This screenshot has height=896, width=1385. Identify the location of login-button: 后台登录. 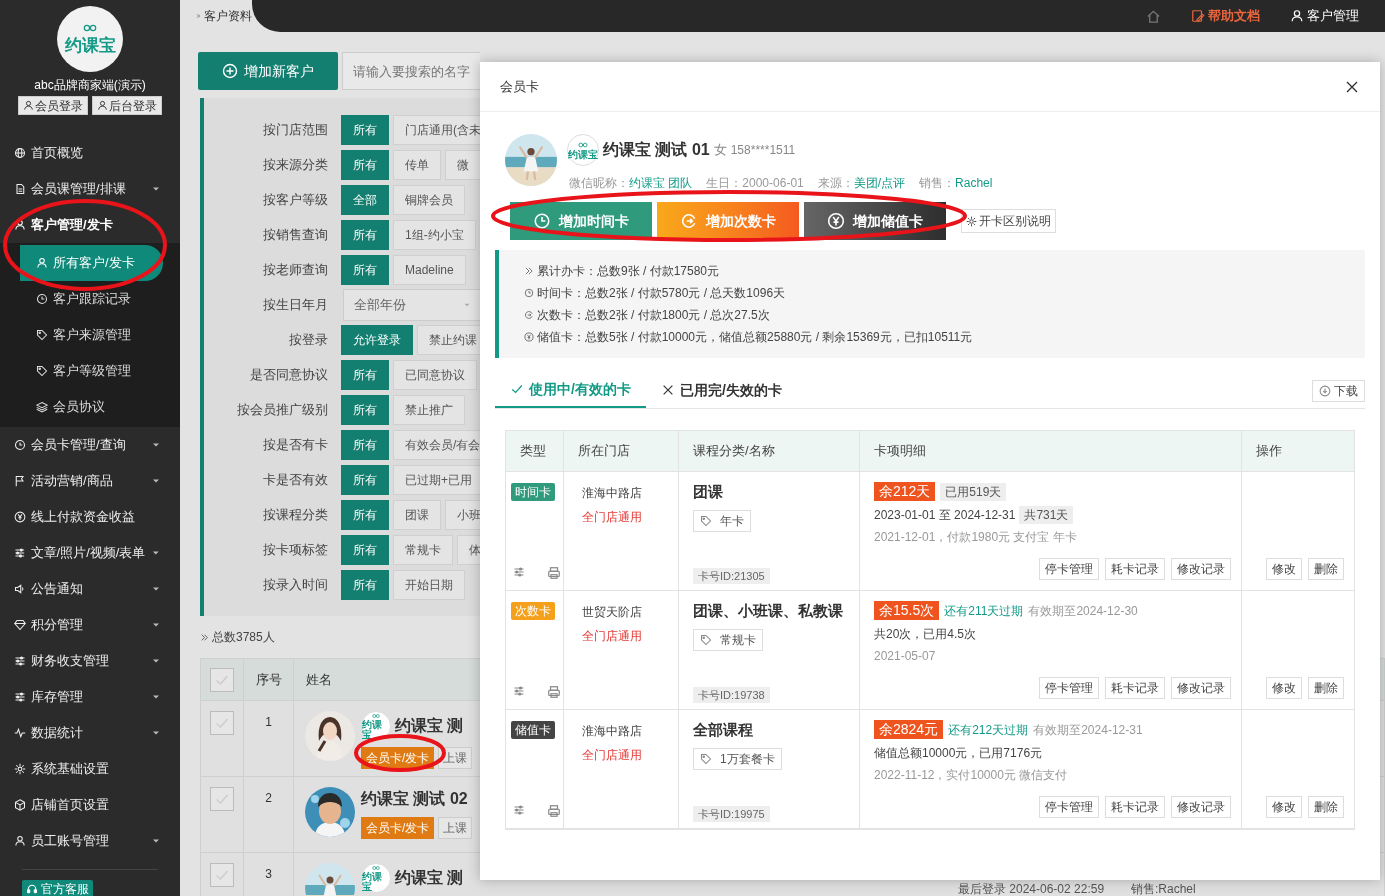
(127, 105).